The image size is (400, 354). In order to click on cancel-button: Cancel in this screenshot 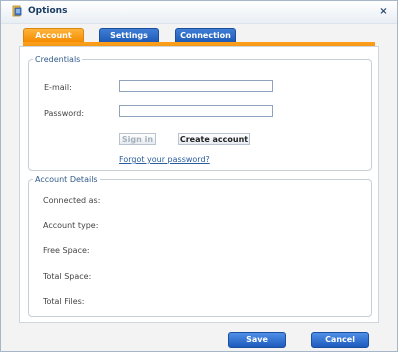, I will do `click(340, 340)`.